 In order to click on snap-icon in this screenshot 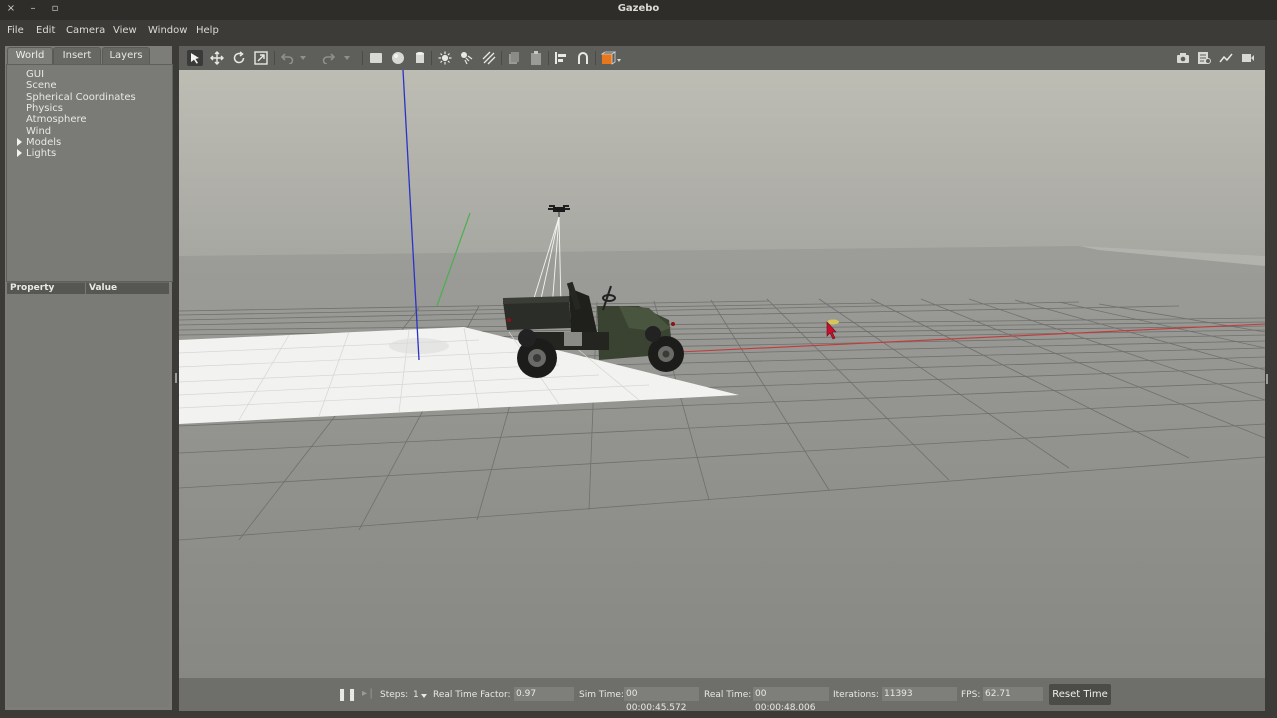, I will do `click(583, 58)`.